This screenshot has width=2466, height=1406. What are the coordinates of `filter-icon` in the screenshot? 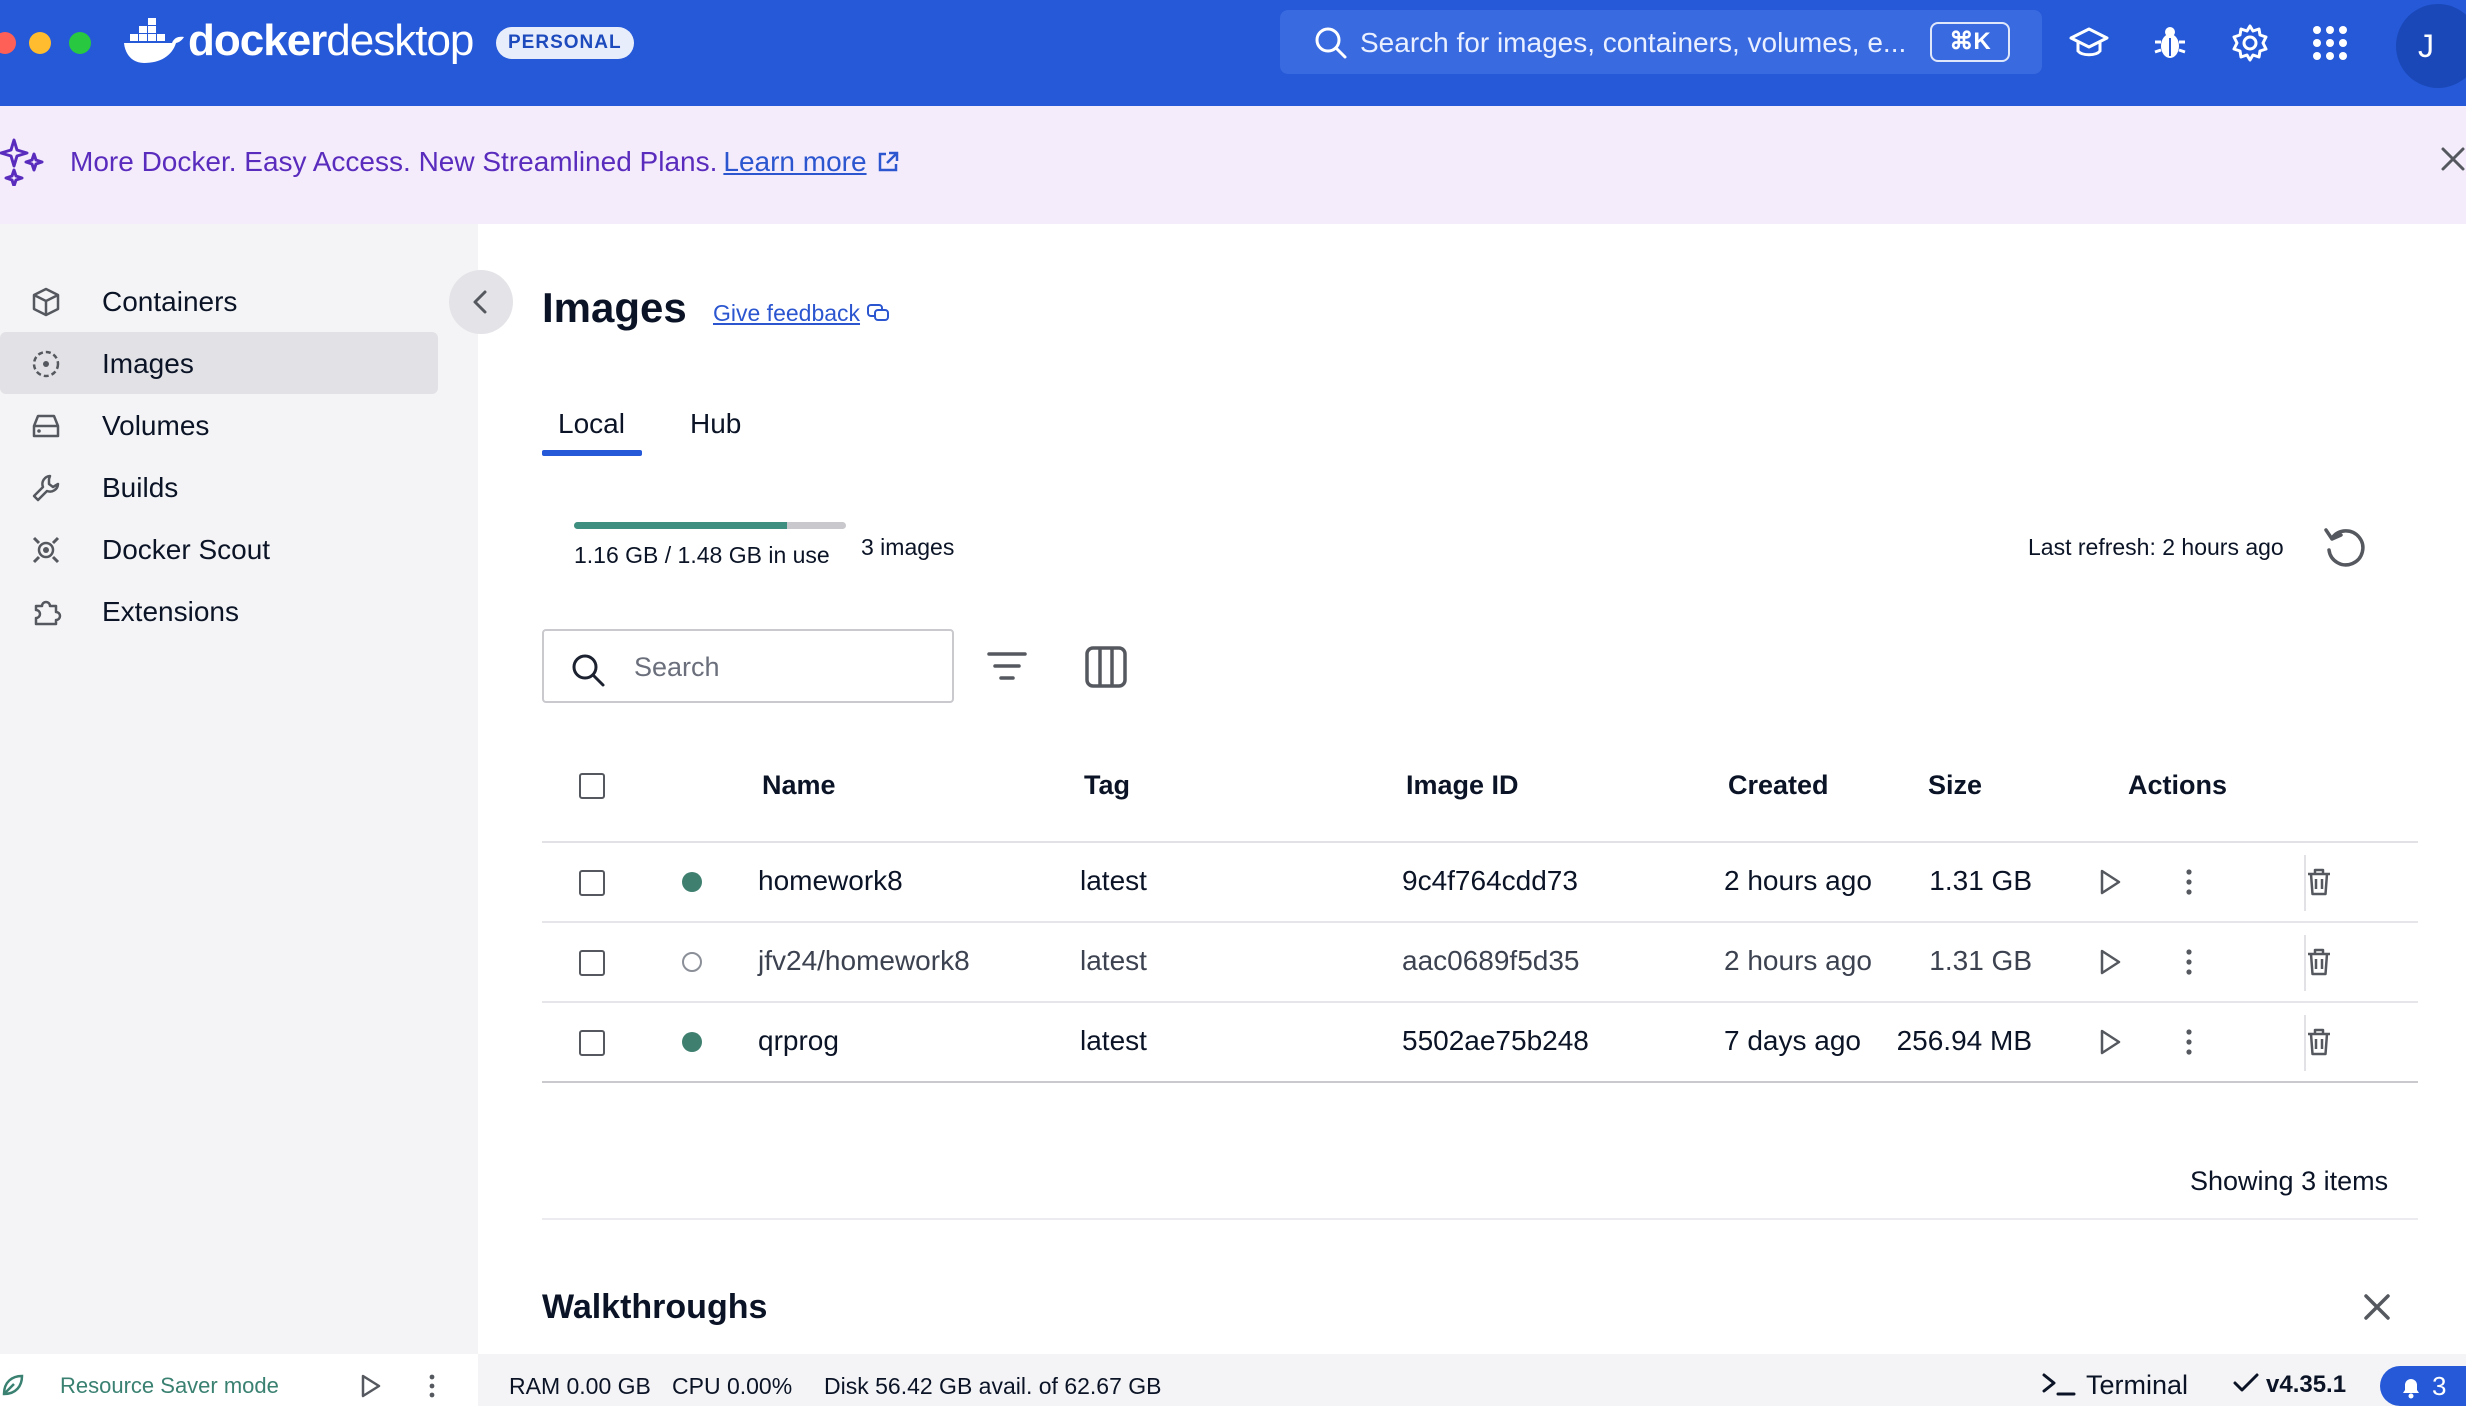 It's located at (1007, 666).